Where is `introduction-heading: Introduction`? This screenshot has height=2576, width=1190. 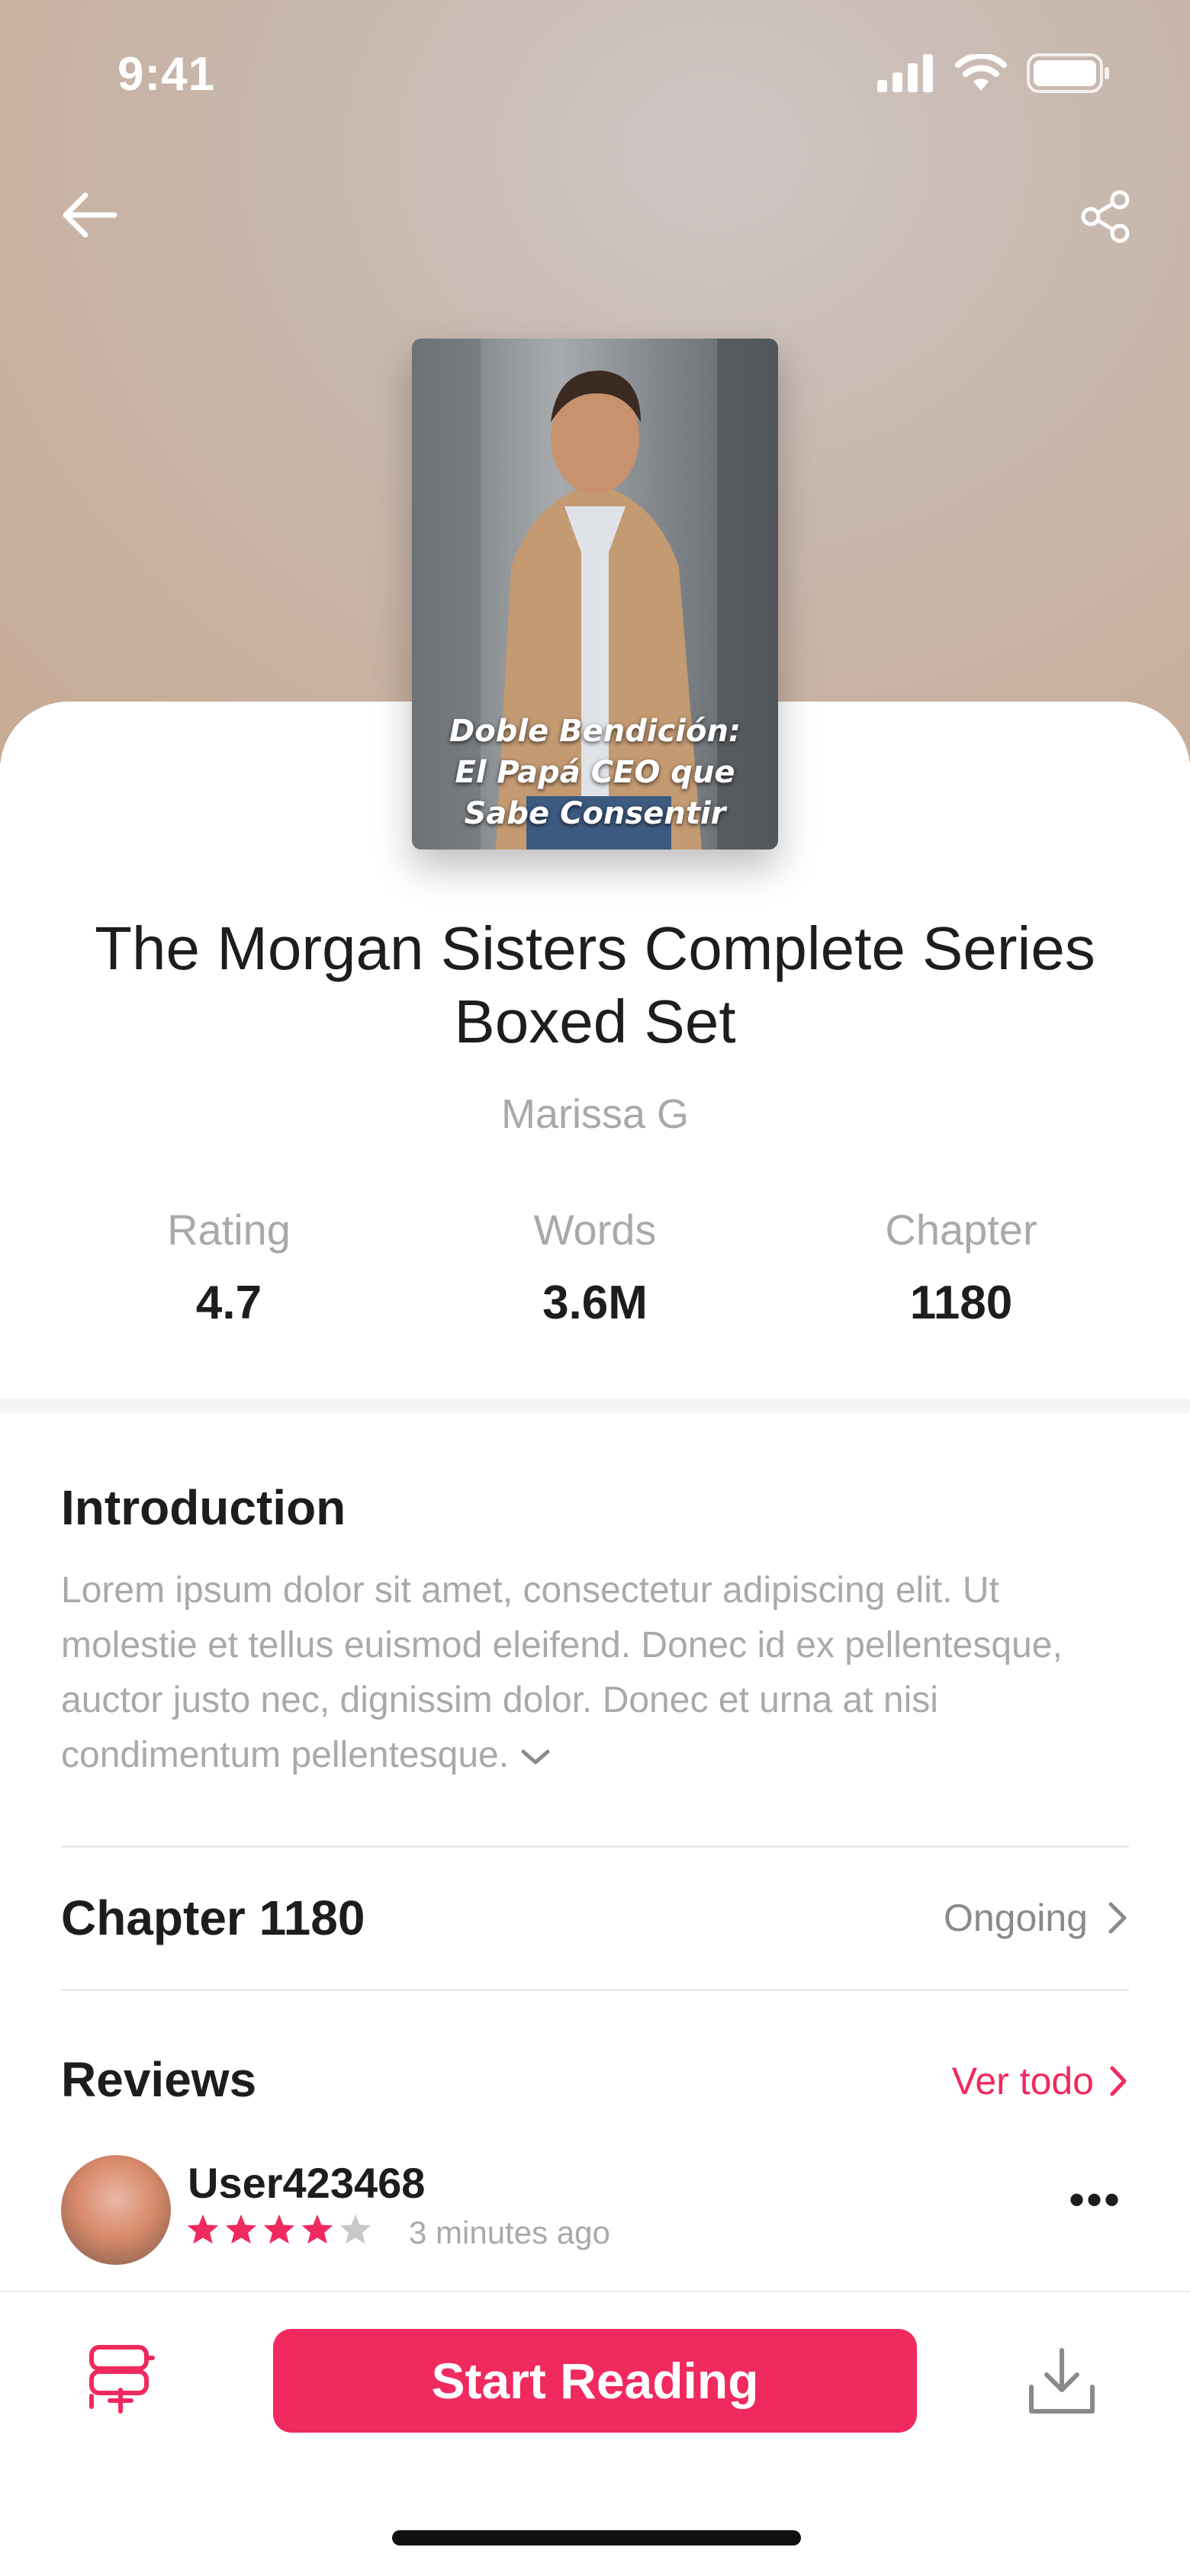 introduction-heading: Introduction is located at coordinates (203, 1507).